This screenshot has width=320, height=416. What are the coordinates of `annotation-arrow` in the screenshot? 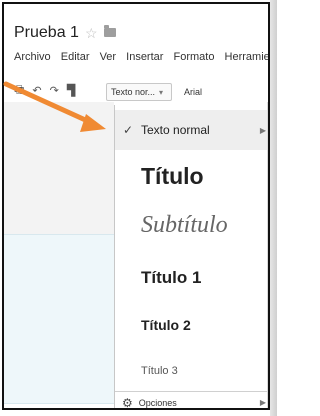 It's located at (54, 106).